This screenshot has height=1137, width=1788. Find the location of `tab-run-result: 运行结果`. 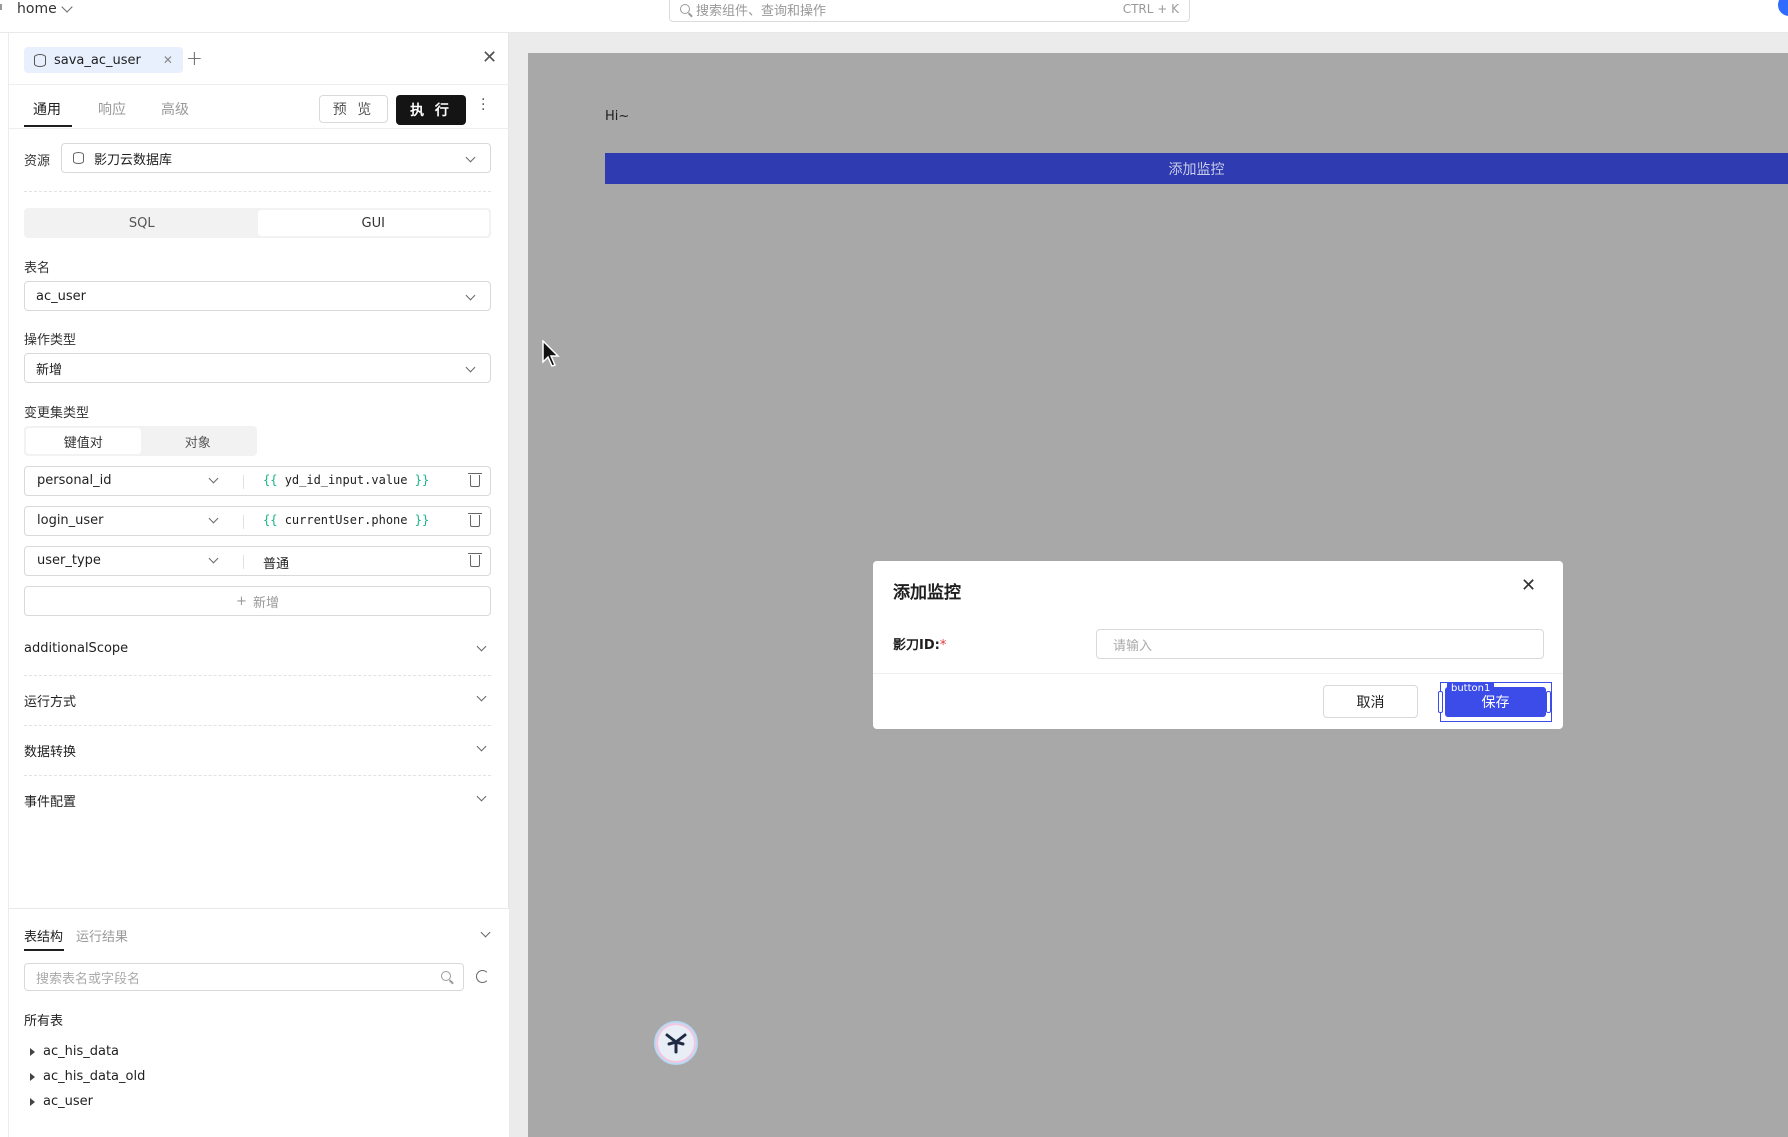

tab-run-result: 运行结果 is located at coordinates (102, 935).